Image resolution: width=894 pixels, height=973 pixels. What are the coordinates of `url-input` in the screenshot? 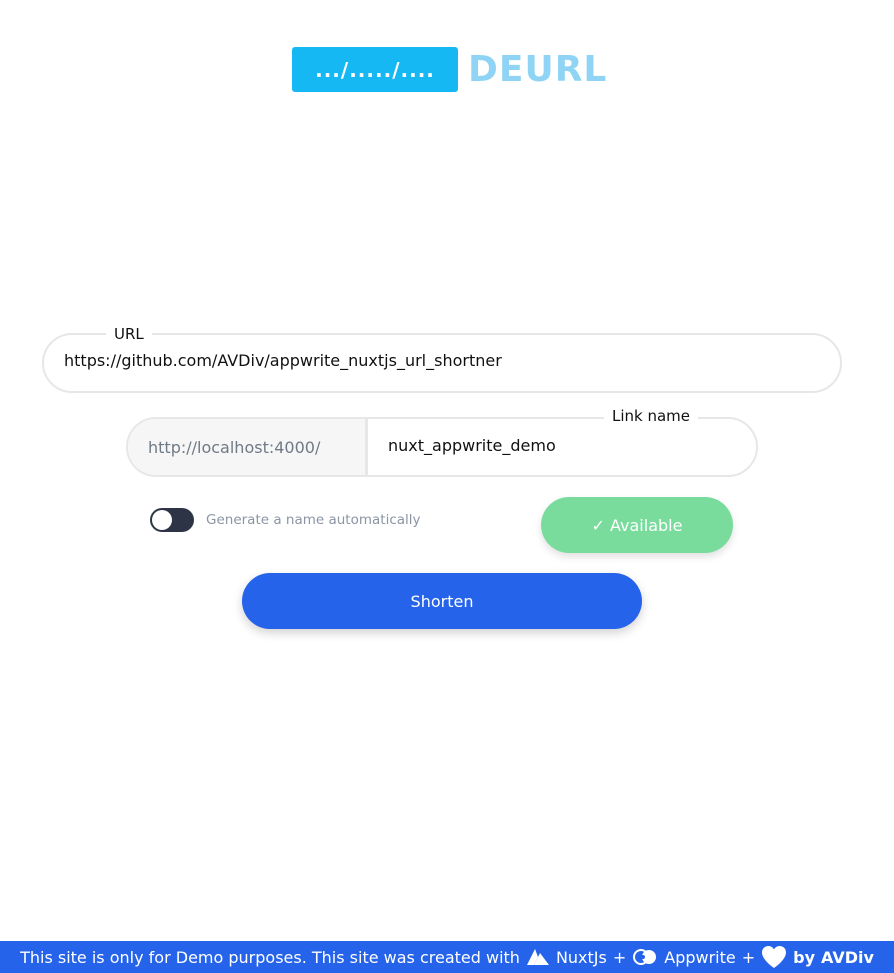 It's located at (442, 360).